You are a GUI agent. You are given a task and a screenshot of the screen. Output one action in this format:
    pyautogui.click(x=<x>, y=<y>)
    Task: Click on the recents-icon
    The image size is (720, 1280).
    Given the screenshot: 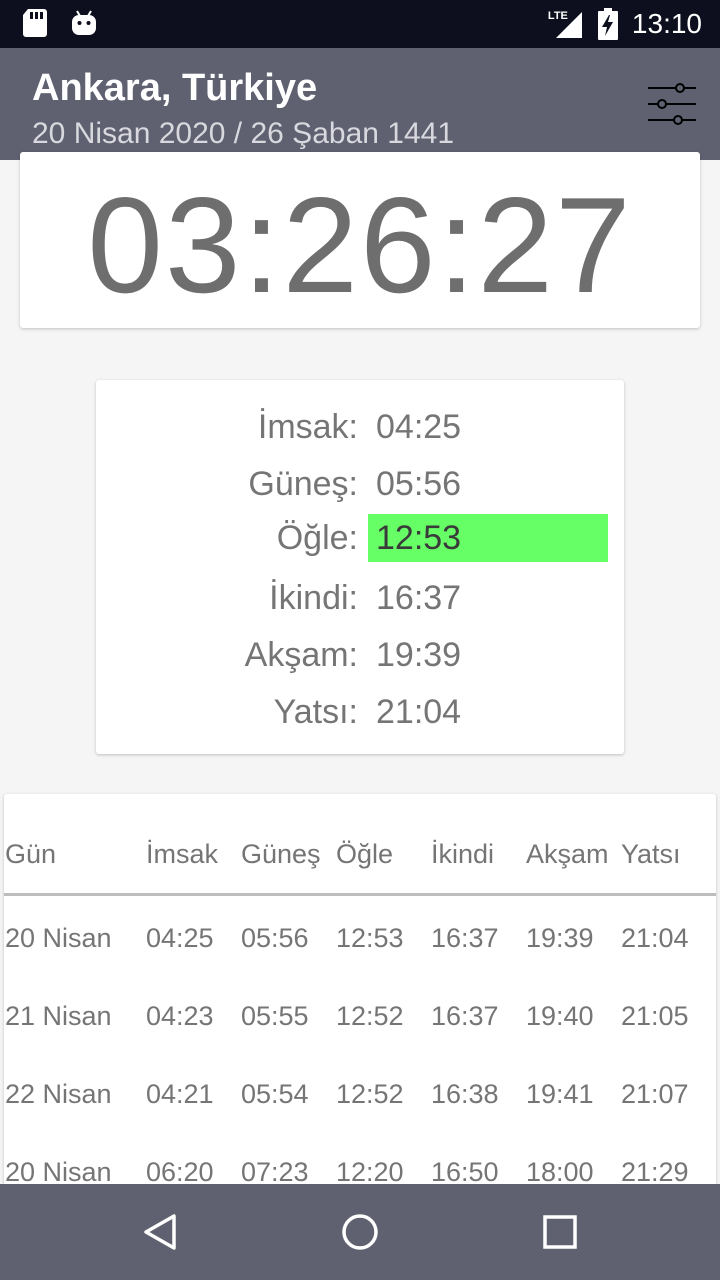 What is the action you would take?
    pyautogui.click(x=560, y=1237)
    